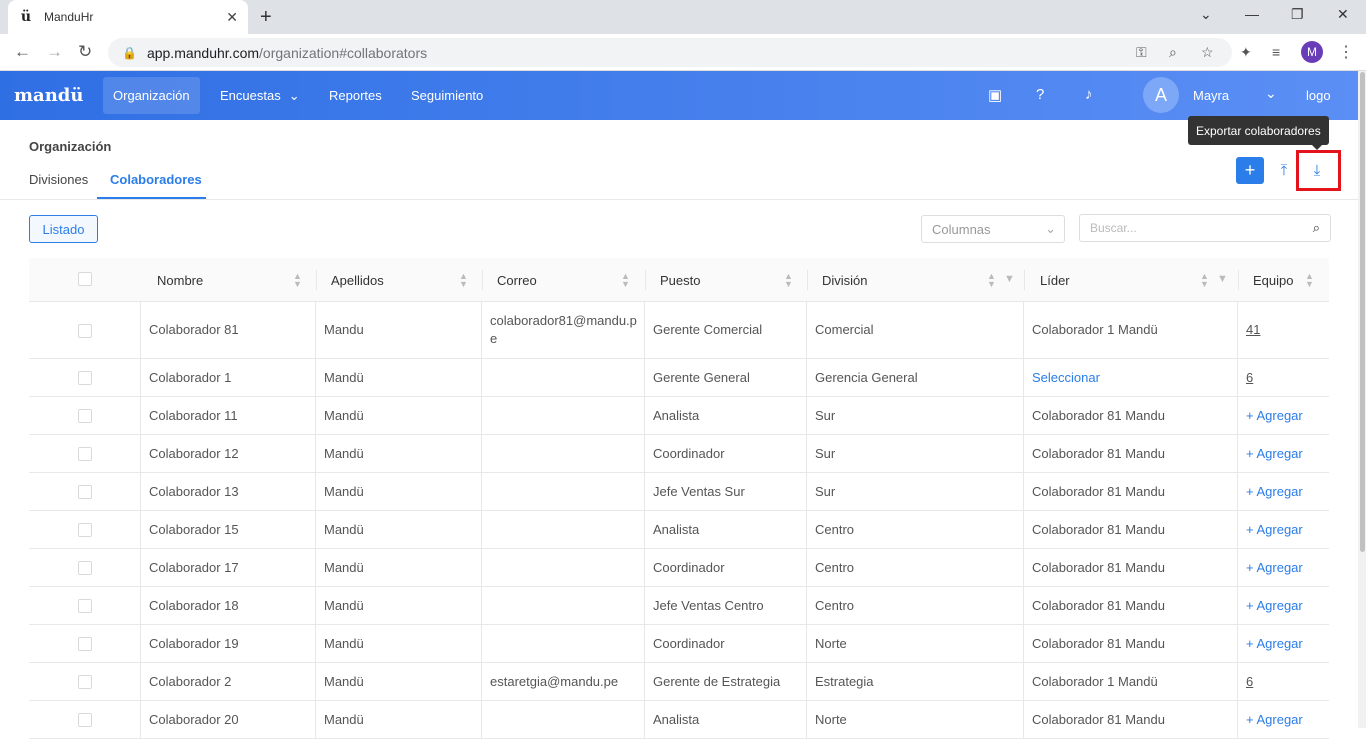 The height and width of the screenshot is (739, 1366). I want to click on user-avatar: A, so click(1161, 95).